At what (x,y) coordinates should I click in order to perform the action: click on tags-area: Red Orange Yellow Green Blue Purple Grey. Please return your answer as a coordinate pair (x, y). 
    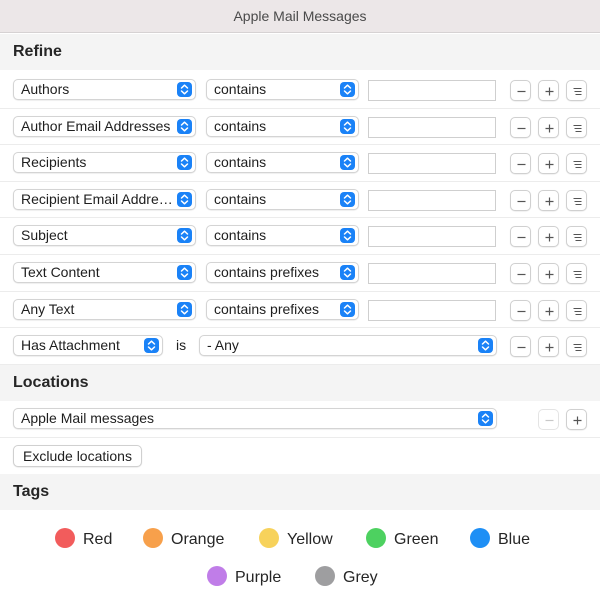
    Looking at the image, I should click on (300, 553).